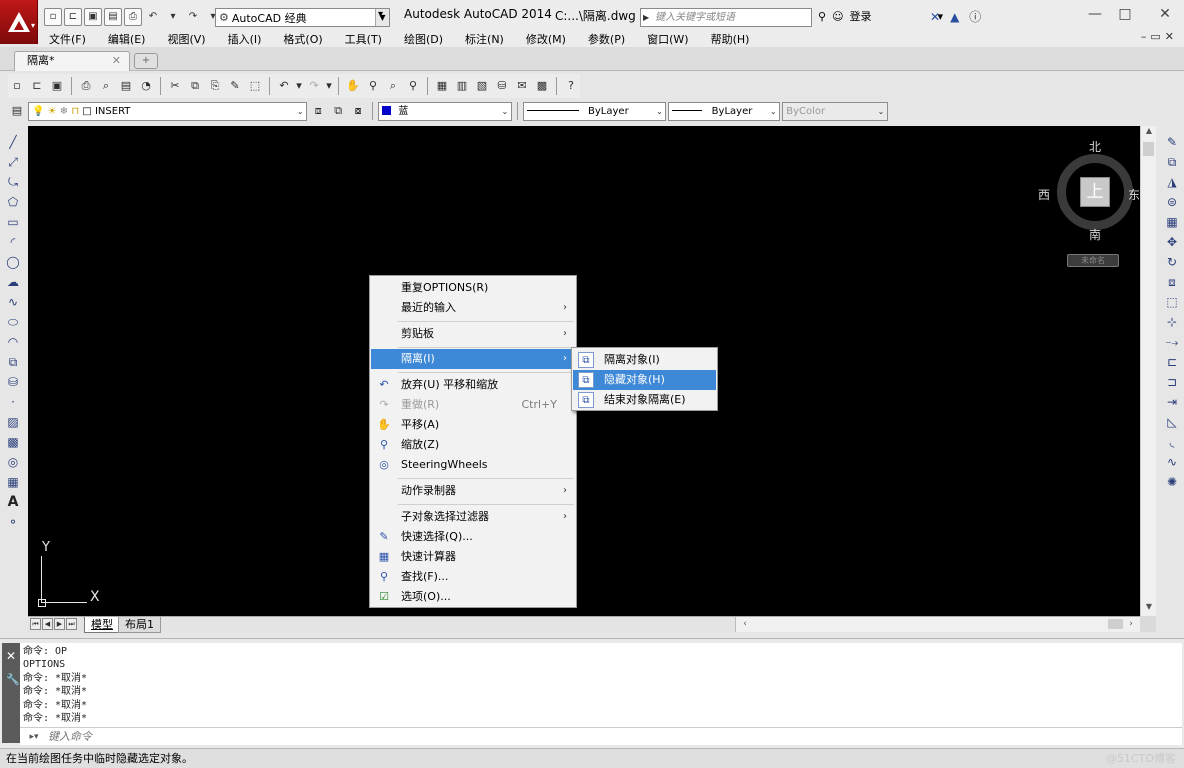  I want to click on redo-icon: ↷, so click(193, 17).